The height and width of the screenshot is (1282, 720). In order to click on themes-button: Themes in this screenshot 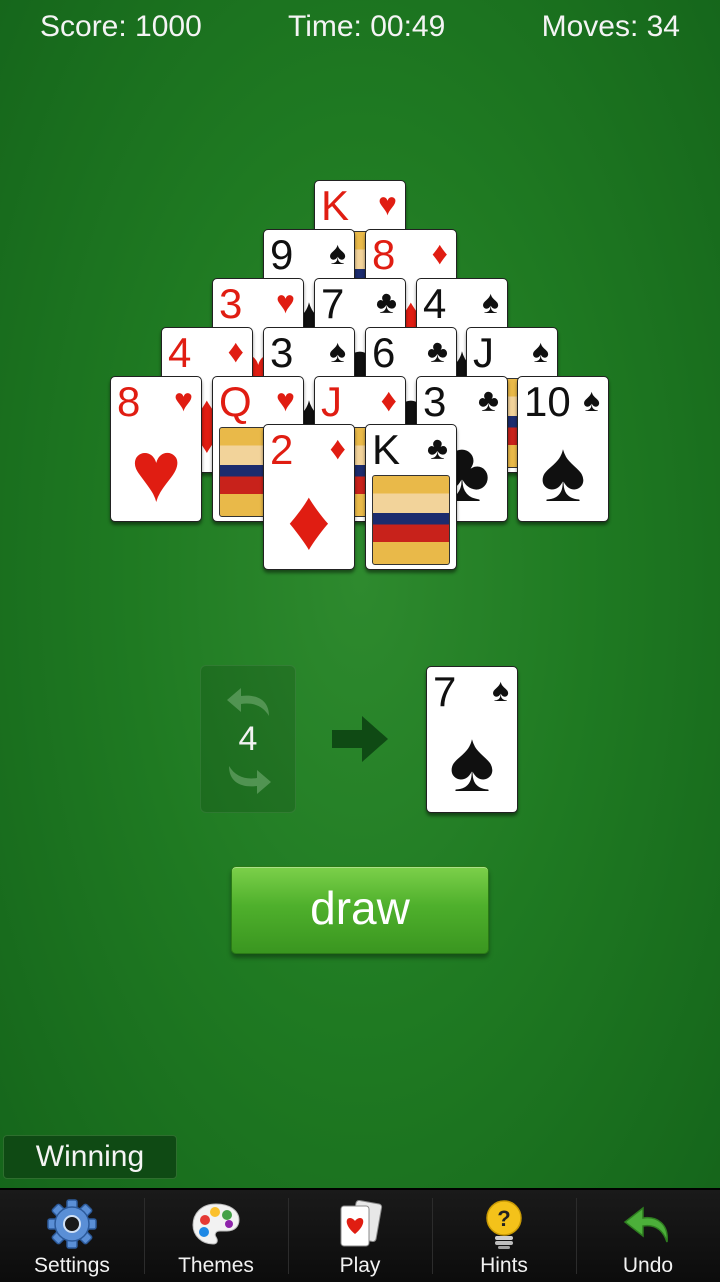, I will do `click(216, 1236)`.